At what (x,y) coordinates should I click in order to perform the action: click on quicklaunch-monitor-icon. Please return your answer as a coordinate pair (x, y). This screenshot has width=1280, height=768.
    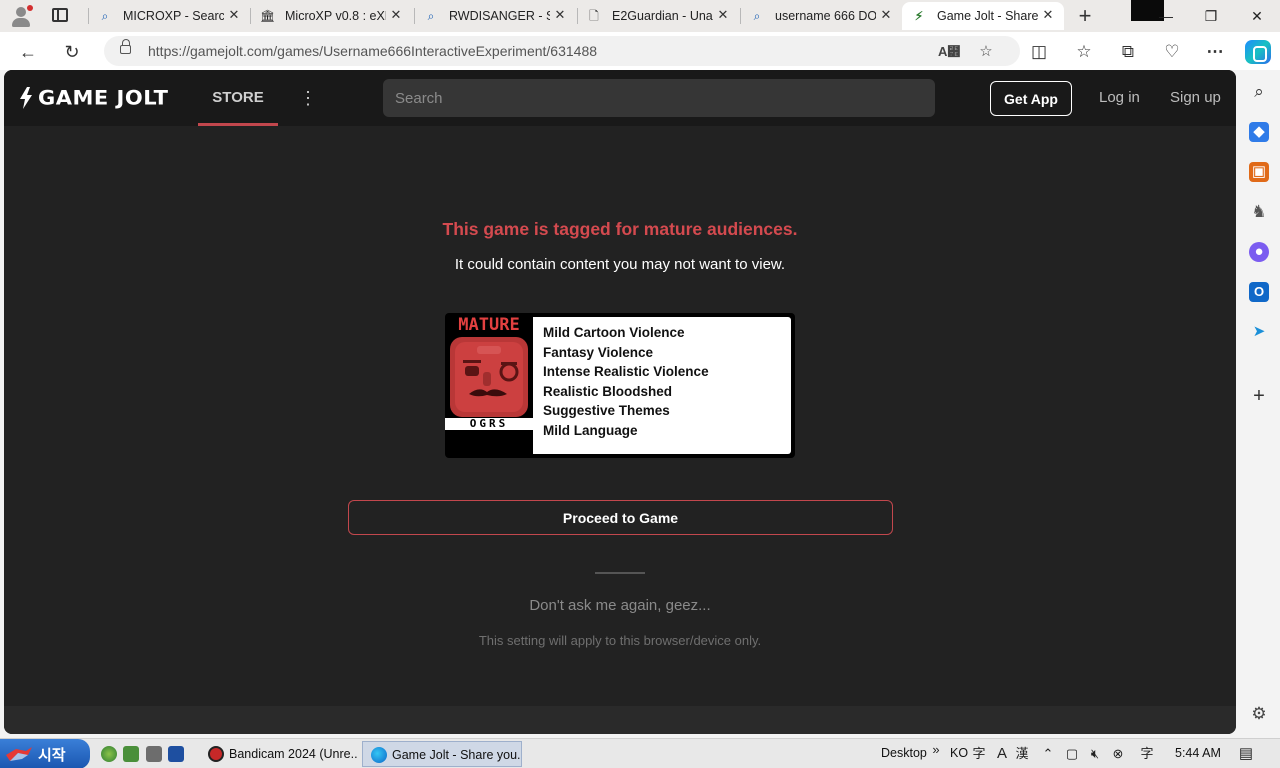
    Looking at the image, I should click on (131, 754).